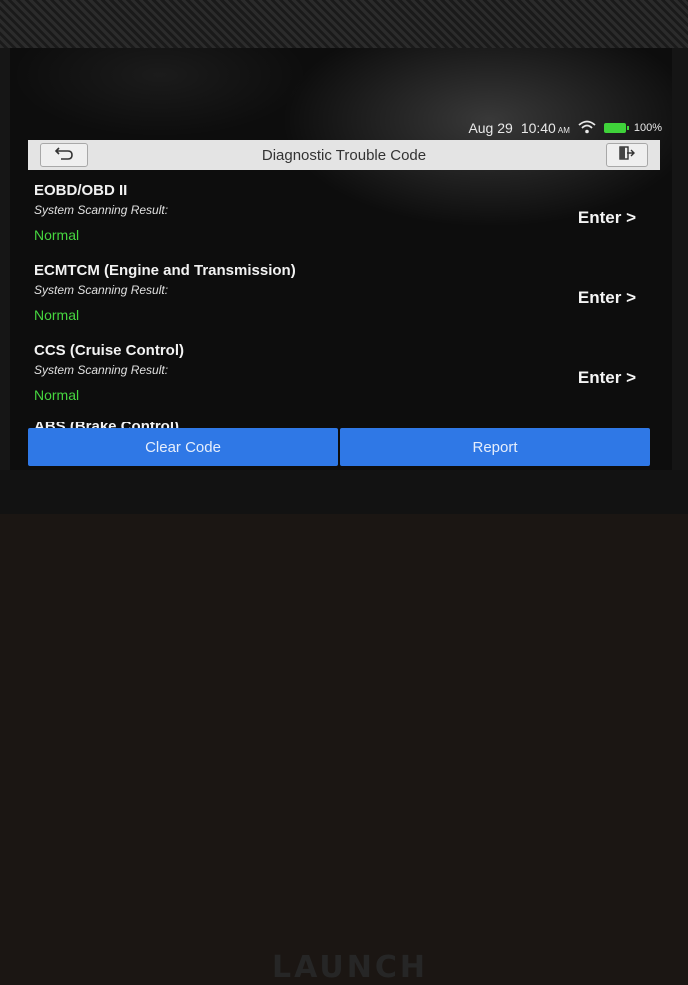 The width and height of the screenshot is (688, 985). I want to click on report-button: Report, so click(495, 447).